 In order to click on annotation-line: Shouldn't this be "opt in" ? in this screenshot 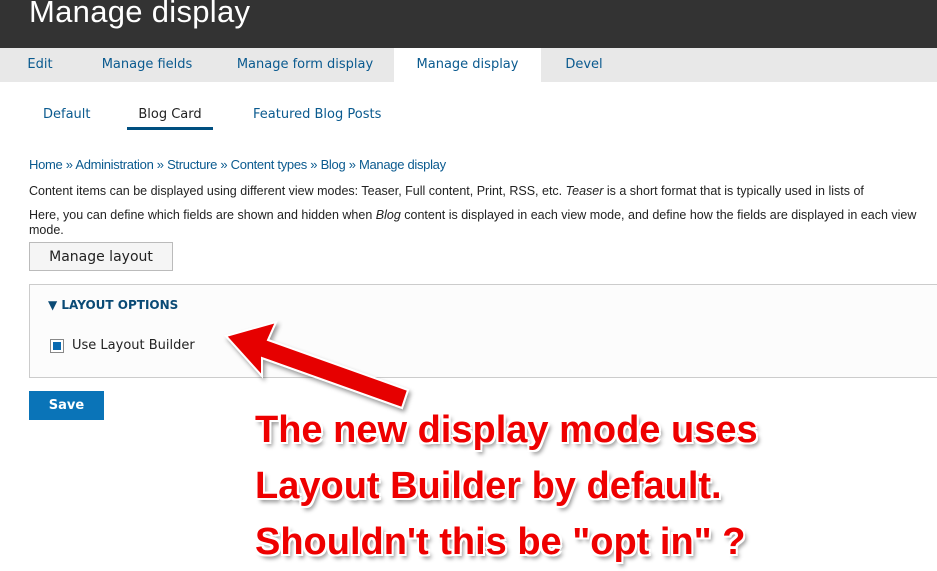, I will do `click(500, 542)`.